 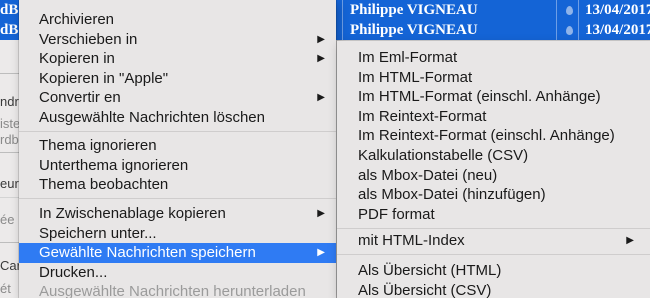 I want to click on menu-item-label: Ausgewählte Nachrichten löschen, so click(x=152, y=117).